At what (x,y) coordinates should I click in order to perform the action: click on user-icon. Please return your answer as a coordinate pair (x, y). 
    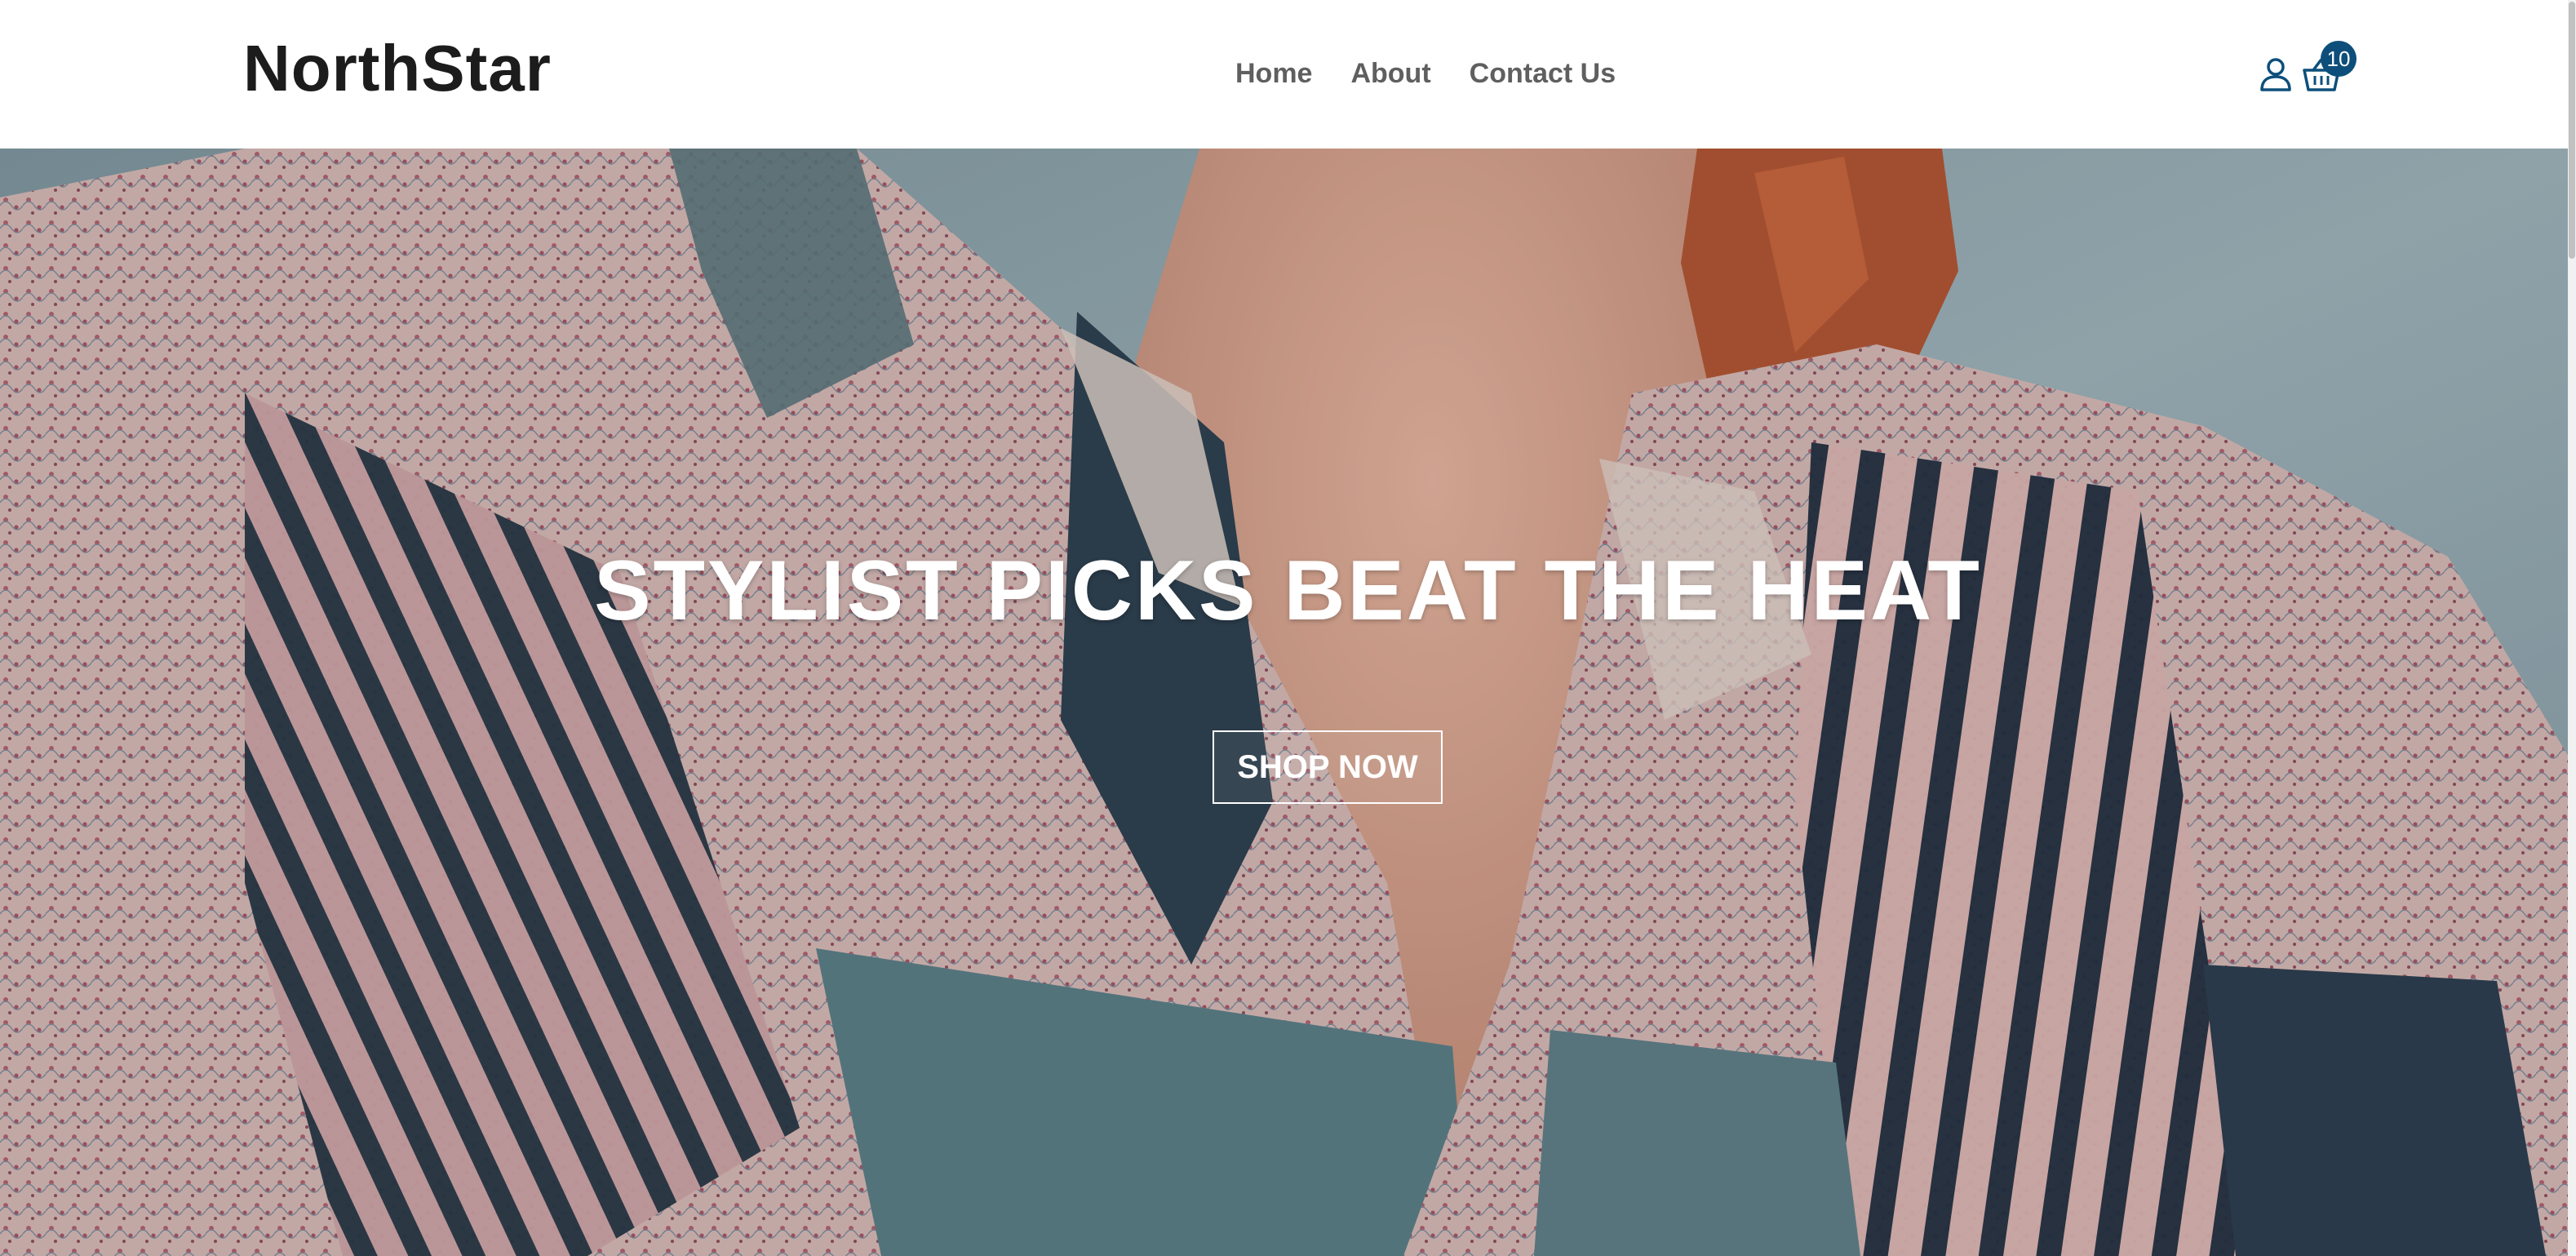
    Looking at the image, I should click on (2275, 74).